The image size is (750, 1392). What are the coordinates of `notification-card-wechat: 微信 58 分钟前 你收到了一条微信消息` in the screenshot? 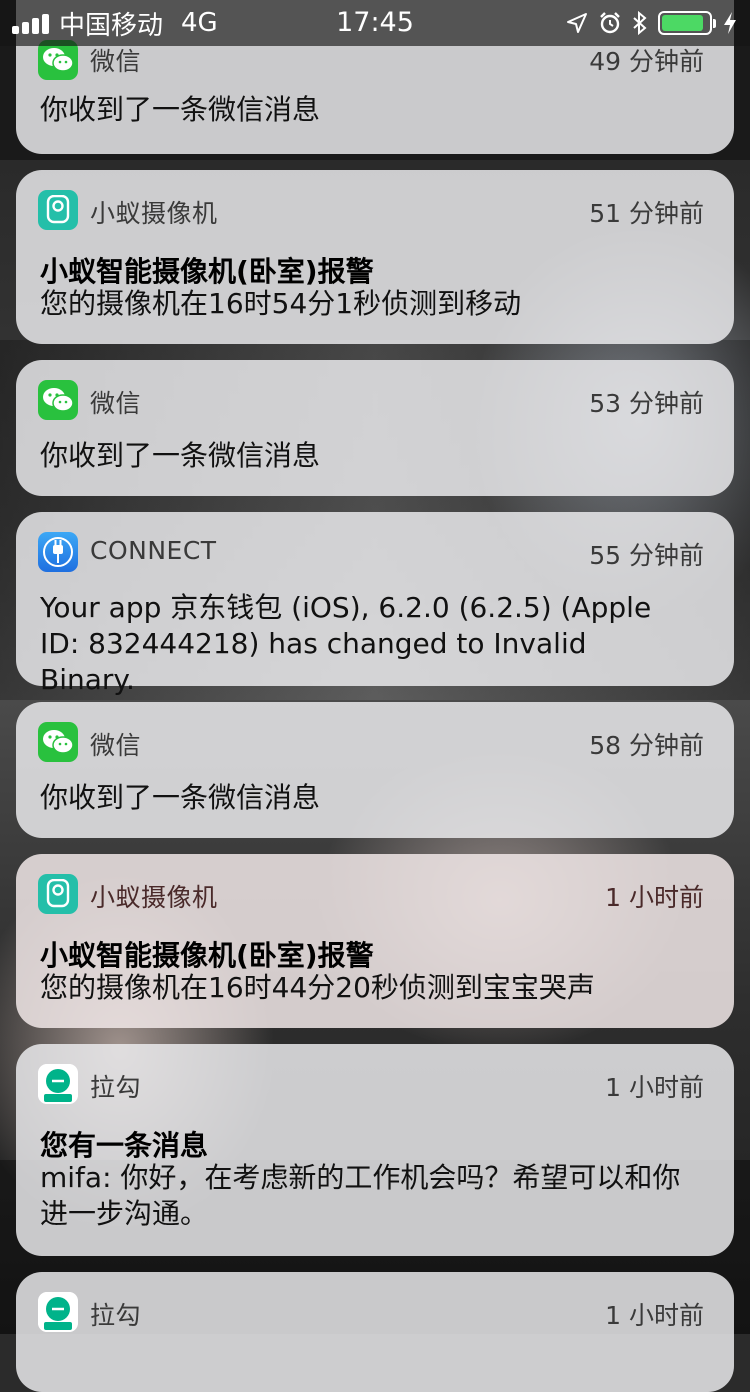 It's located at (375, 770).